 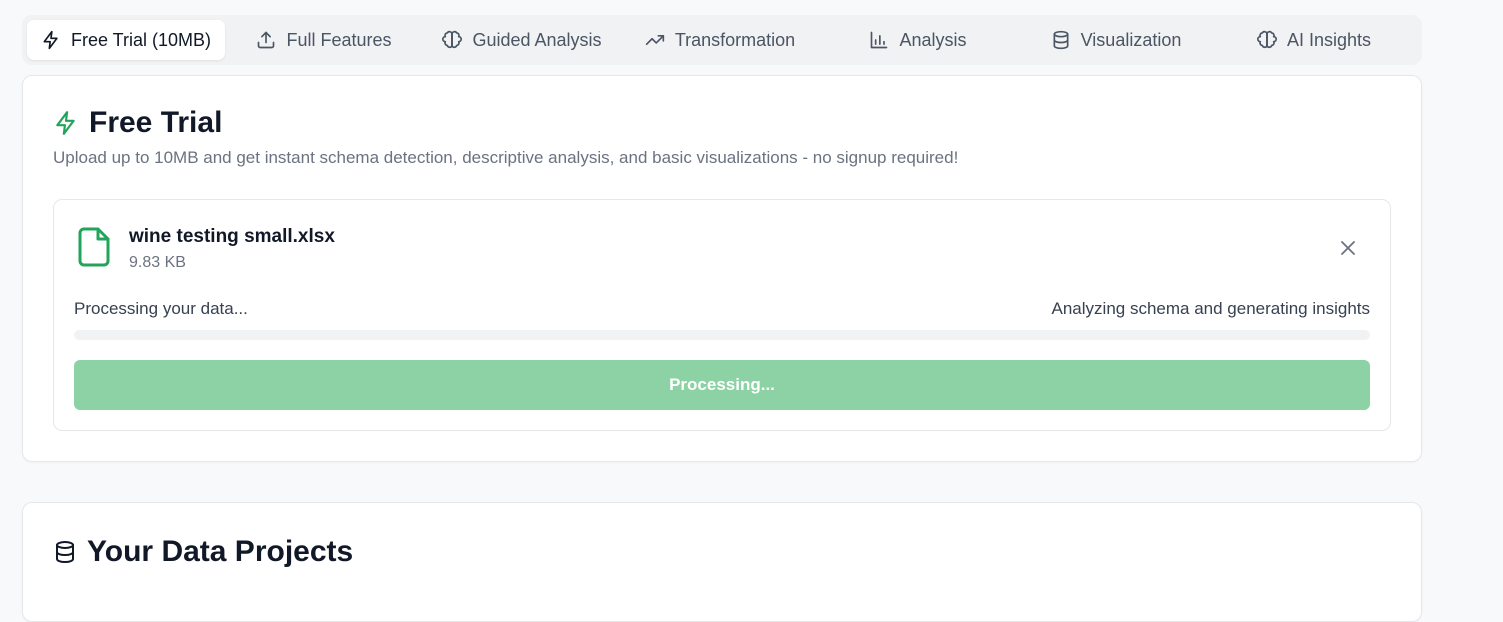 What do you see at coordinates (157, 262) in the screenshot?
I see `file-size: 9.83 KB` at bounding box center [157, 262].